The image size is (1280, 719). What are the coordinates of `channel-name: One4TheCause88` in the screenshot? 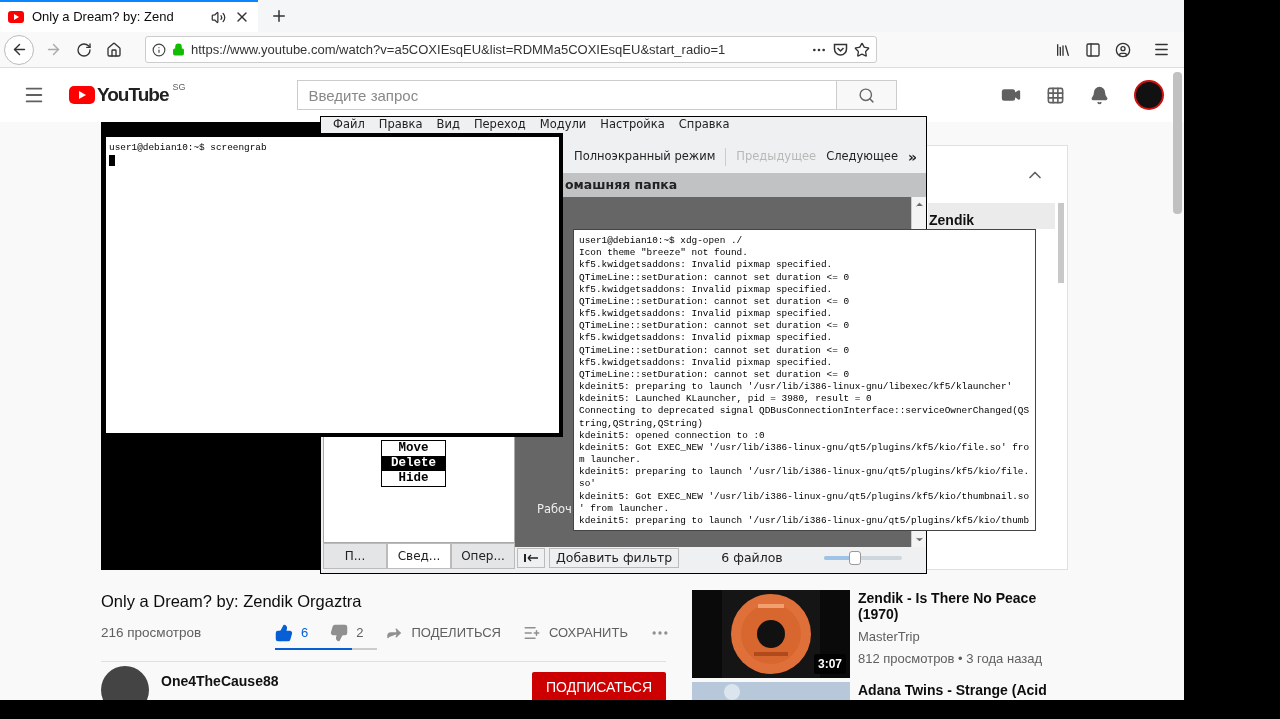 It's located at (220, 681).